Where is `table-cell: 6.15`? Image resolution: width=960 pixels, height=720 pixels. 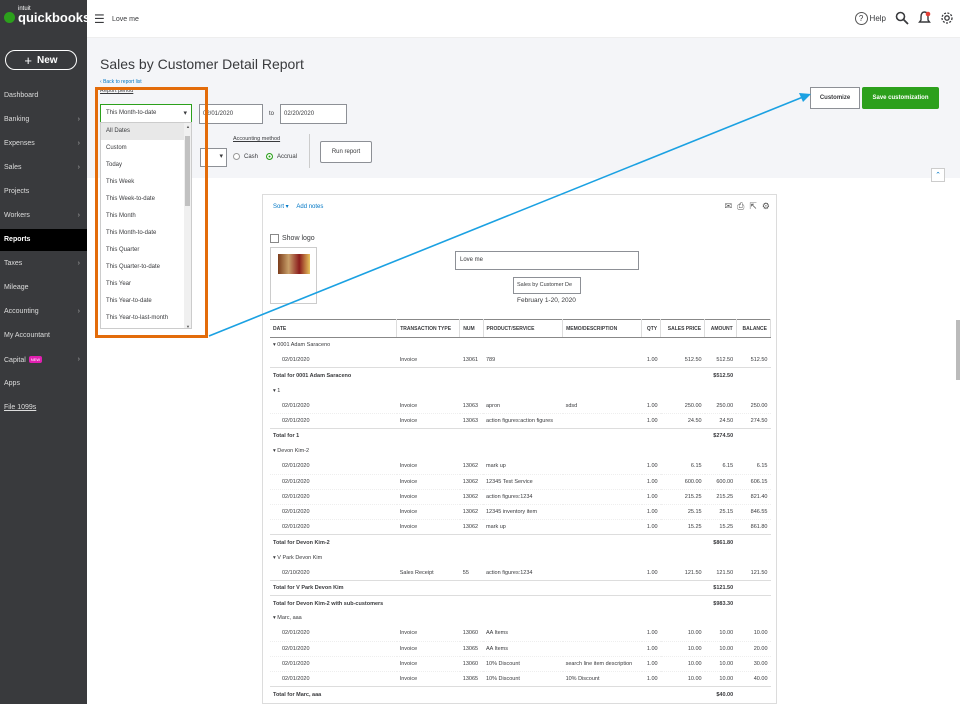 table-cell: 6.15 is located at coordinates (753, 467).